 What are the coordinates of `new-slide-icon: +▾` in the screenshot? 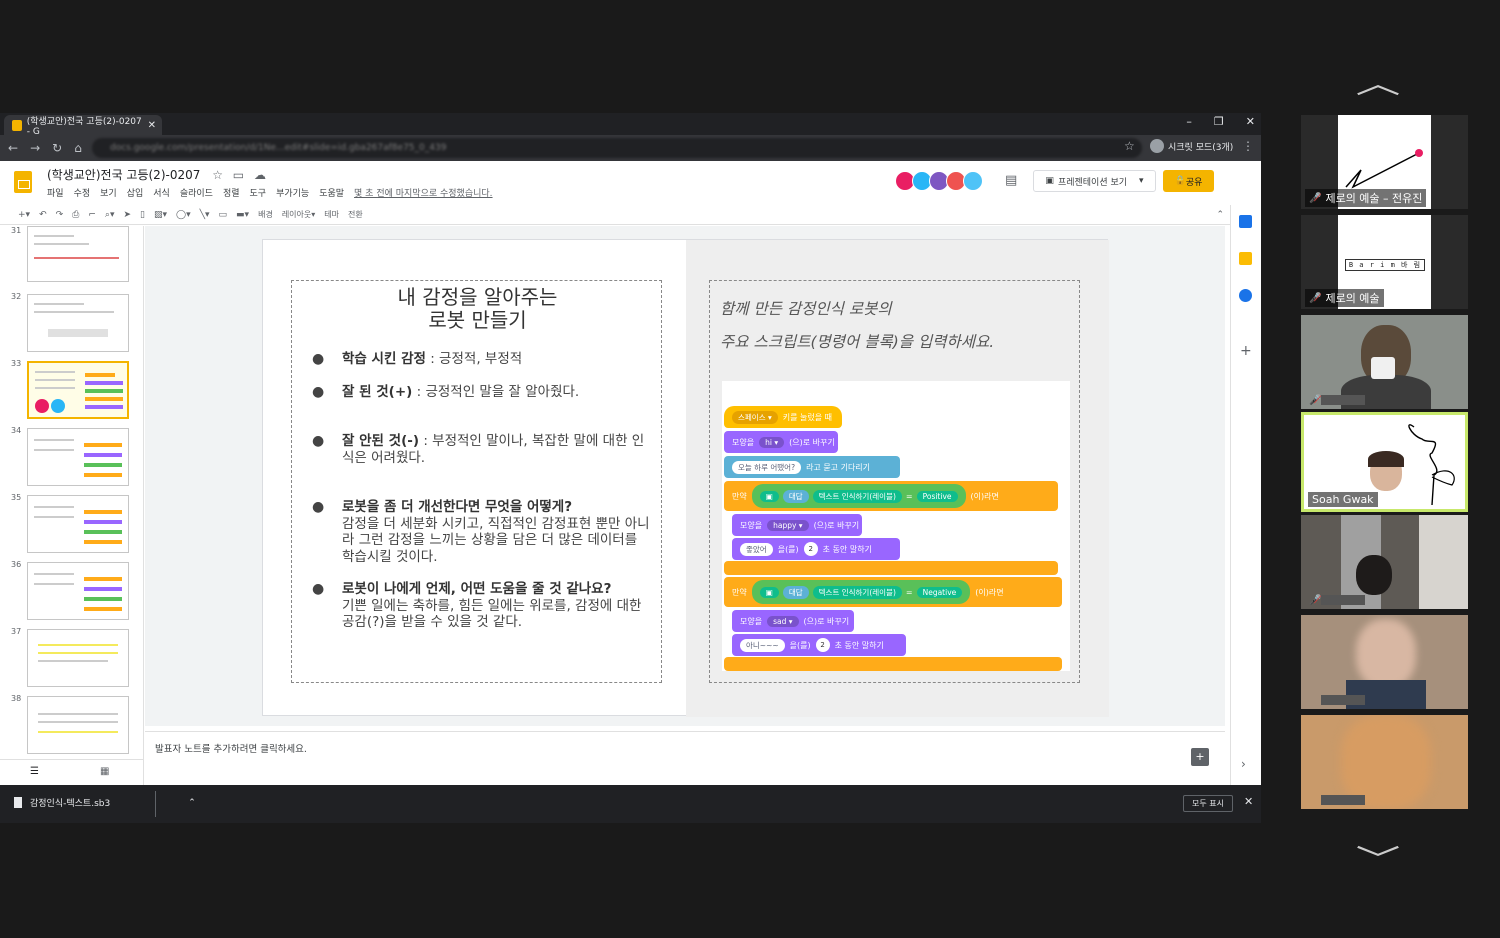 It's located at (24, 215).